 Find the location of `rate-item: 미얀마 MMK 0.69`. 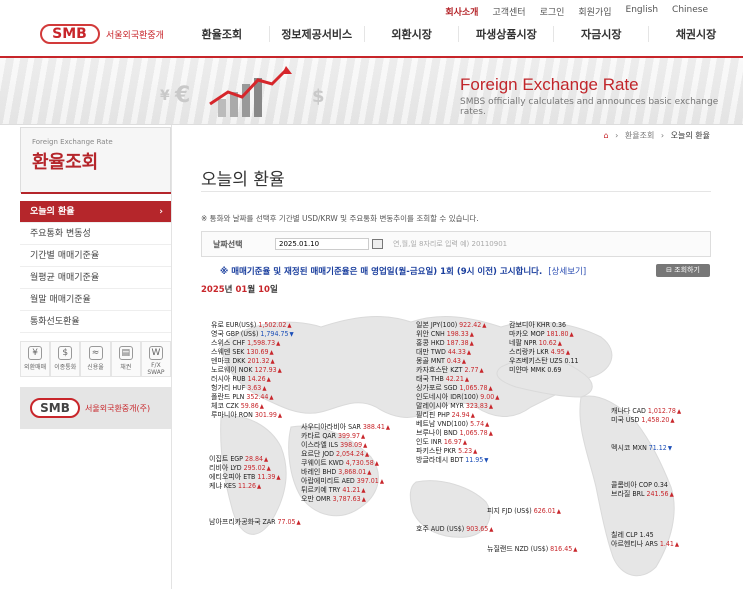

rate-item: 미얀마 MMK 0.69 is located at coordinates (535, 370).